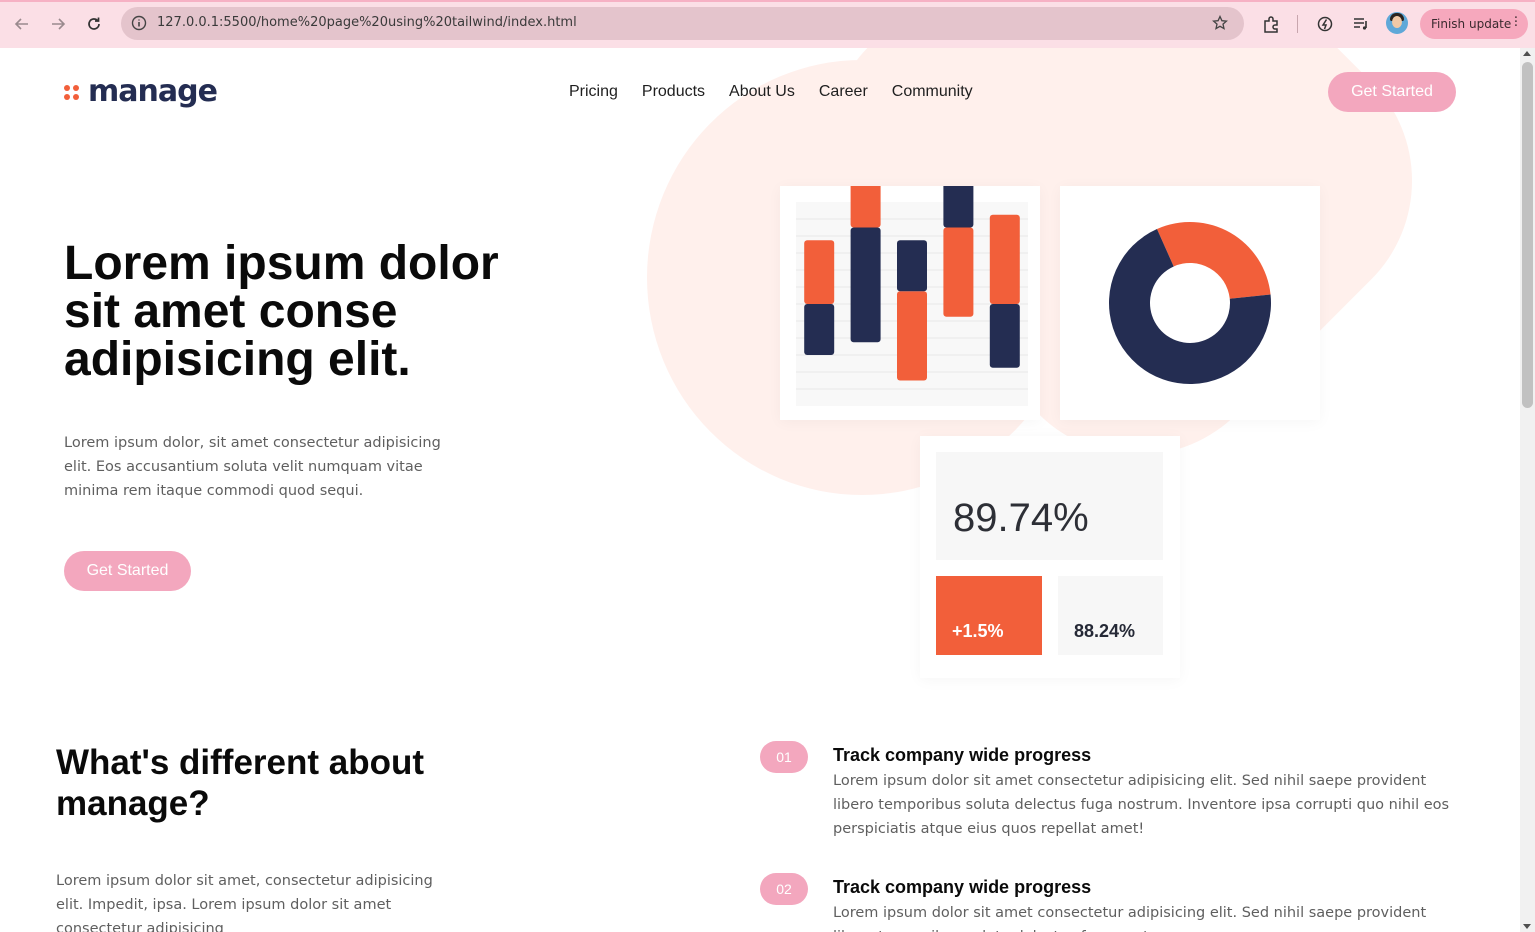 This screenshot has height=932, width=1535. Describe the element at coordinates (127, 571) in the screenshot. I see `hero-get-started-button: Get Started` at that location.